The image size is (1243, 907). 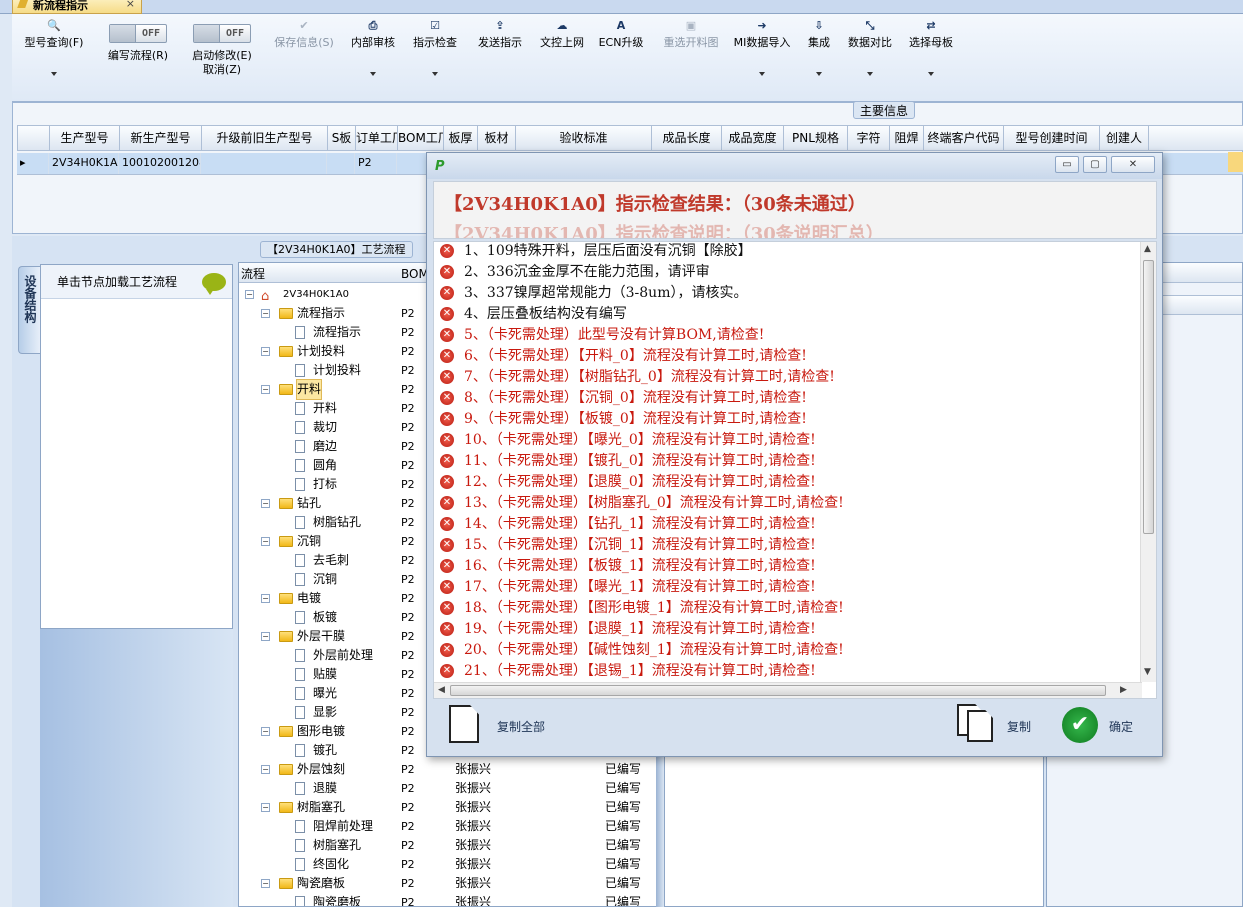 What do you see at coordinates (778, 690) in the screenshot?
I see `horizontal-scroll-thumb` at bounding box center [778, 690].